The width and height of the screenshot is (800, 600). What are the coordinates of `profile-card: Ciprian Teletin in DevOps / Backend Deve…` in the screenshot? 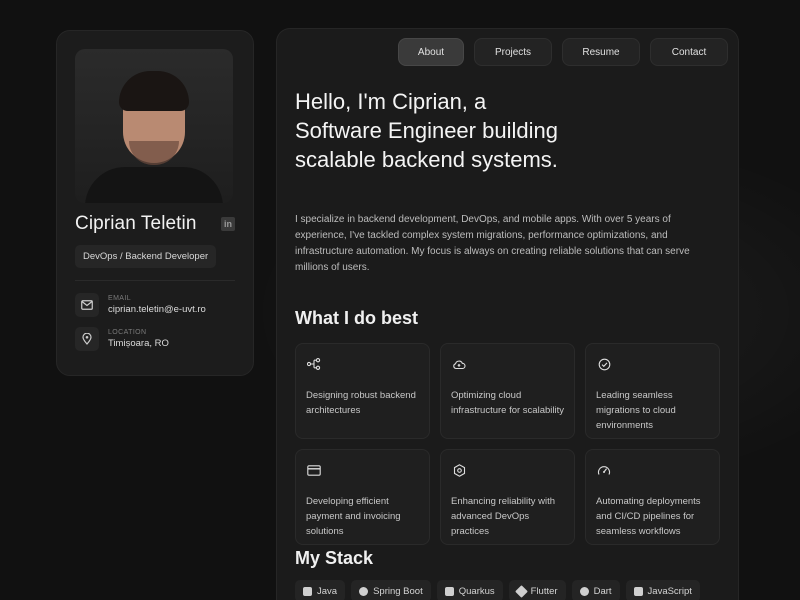 It's located at (155, 203).